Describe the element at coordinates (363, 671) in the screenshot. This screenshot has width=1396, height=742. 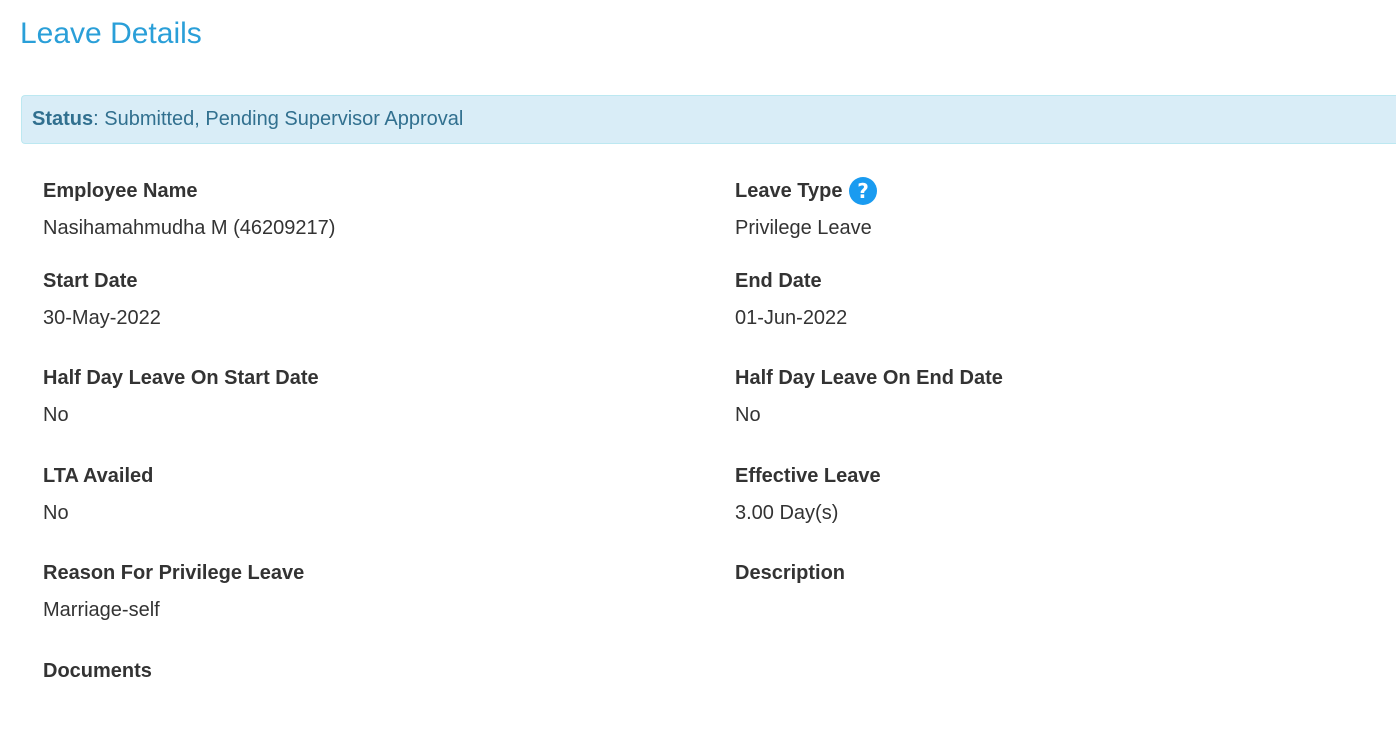
I see `documents-field: Documents` at that location.